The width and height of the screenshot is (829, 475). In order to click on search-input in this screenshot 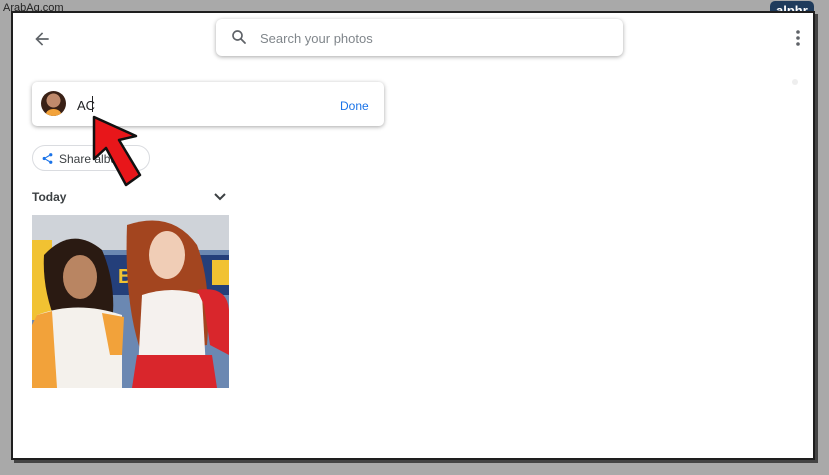, I will do `click(435, 38)`.